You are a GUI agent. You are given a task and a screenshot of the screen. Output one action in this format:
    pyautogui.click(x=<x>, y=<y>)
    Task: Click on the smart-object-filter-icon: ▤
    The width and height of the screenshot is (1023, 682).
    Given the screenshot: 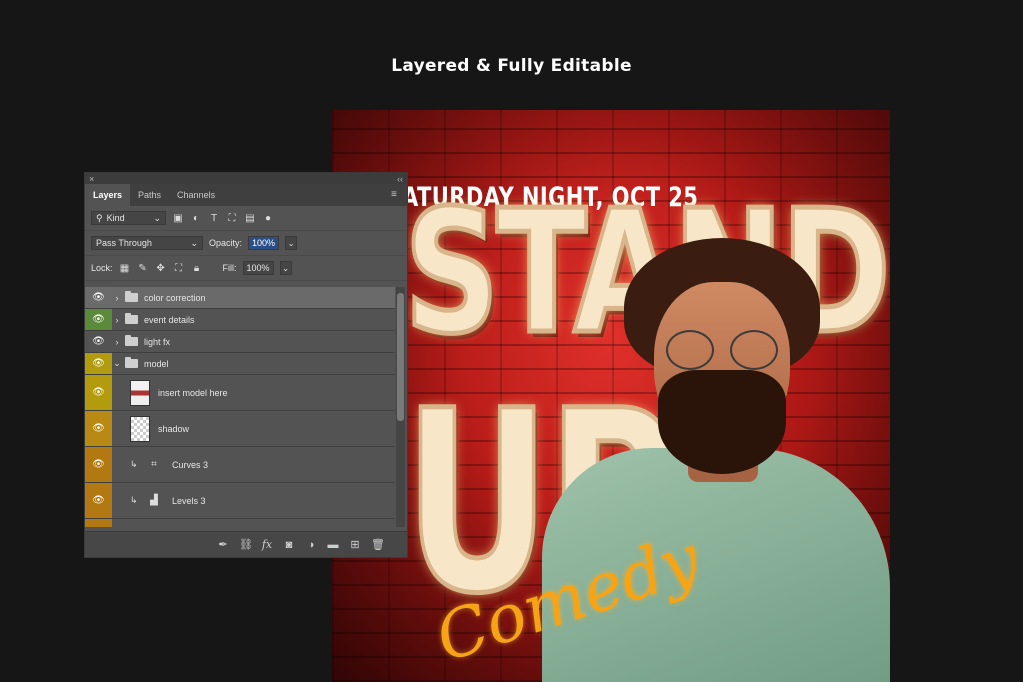 What is the action you would take?
    pyautogui.click(x=250, y=218)
    